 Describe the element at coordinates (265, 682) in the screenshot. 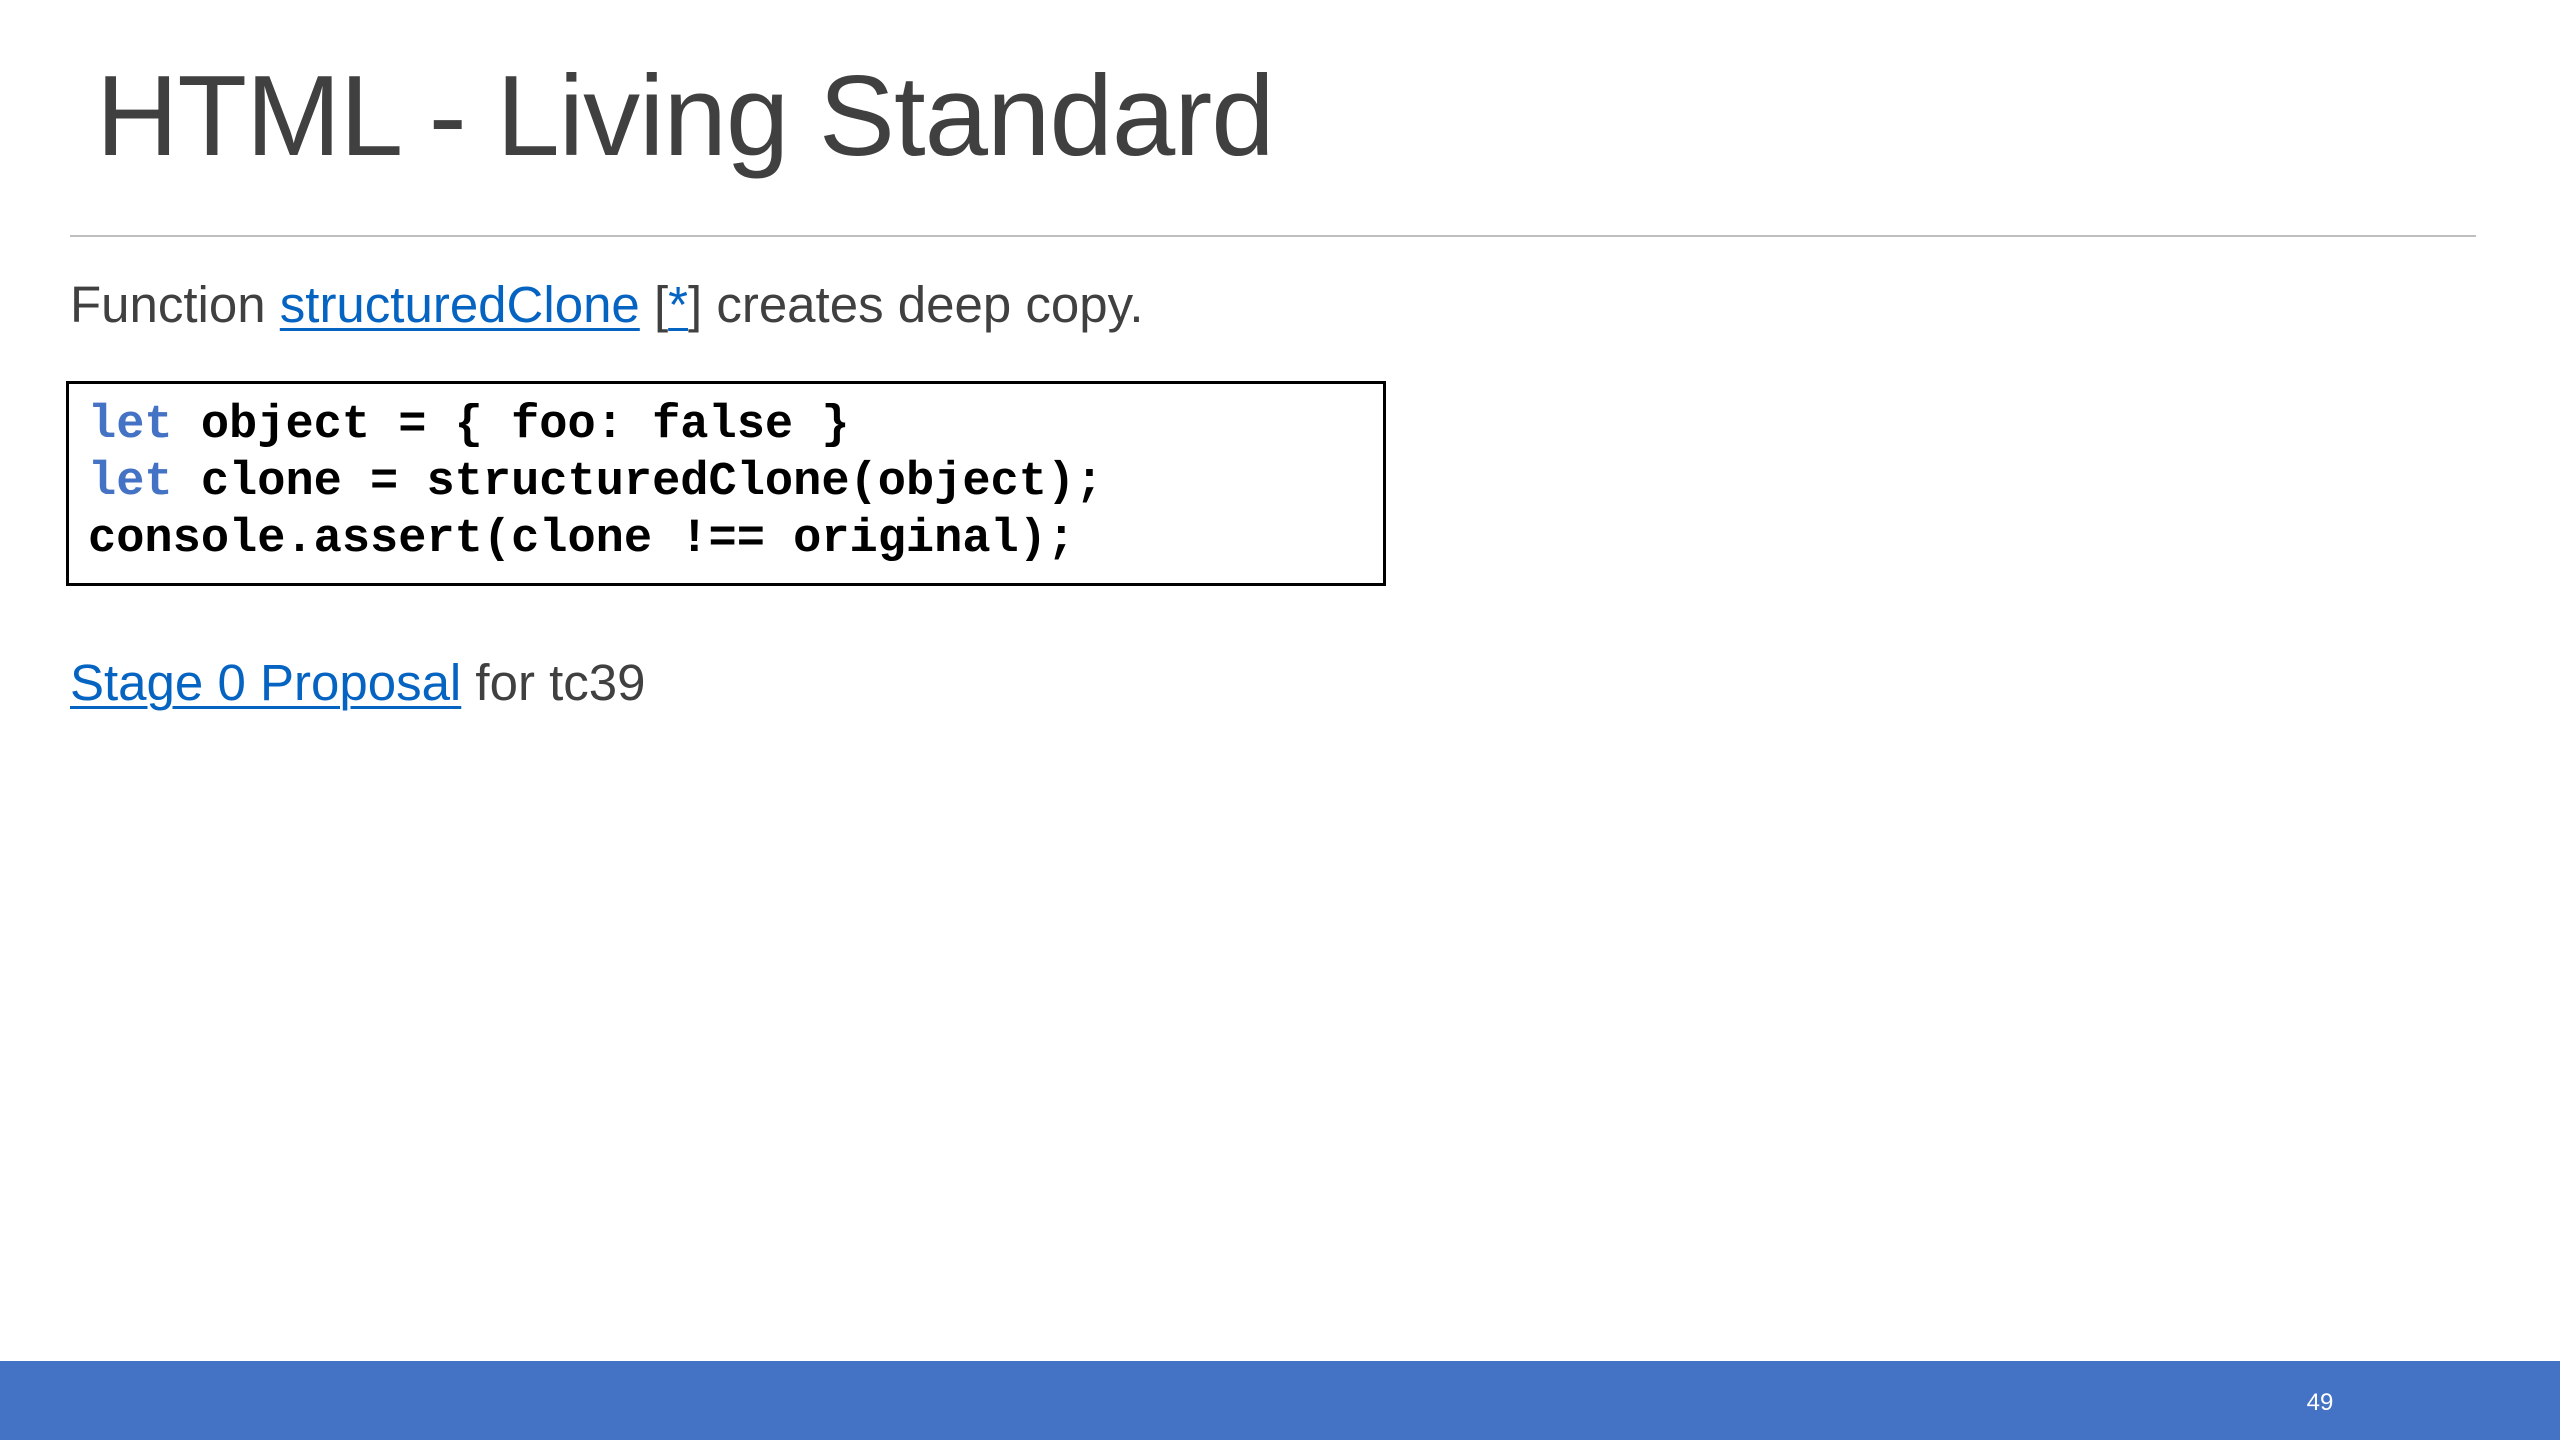

I see `stage-0-proposal-link: Stage 0 Proposal` at that location.